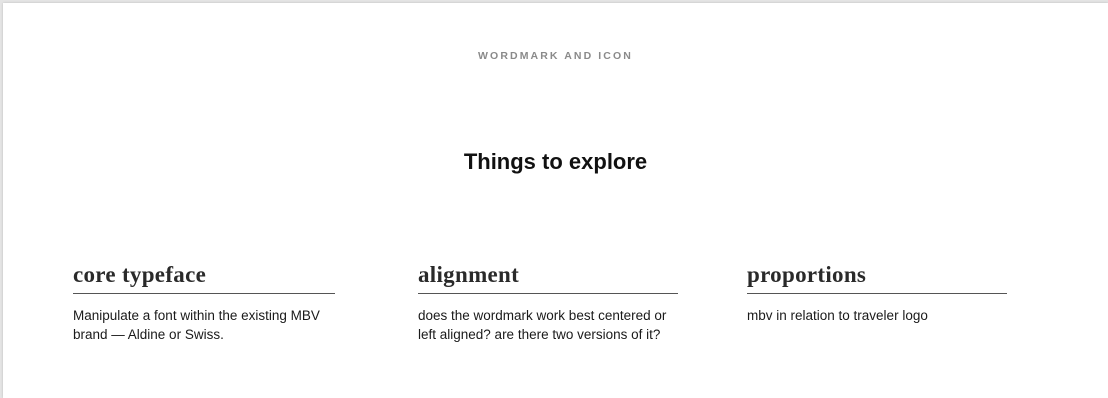 The height and width of the screenshot is (398, 1108). I want to click on column-title: alignment, so click(548, 277).